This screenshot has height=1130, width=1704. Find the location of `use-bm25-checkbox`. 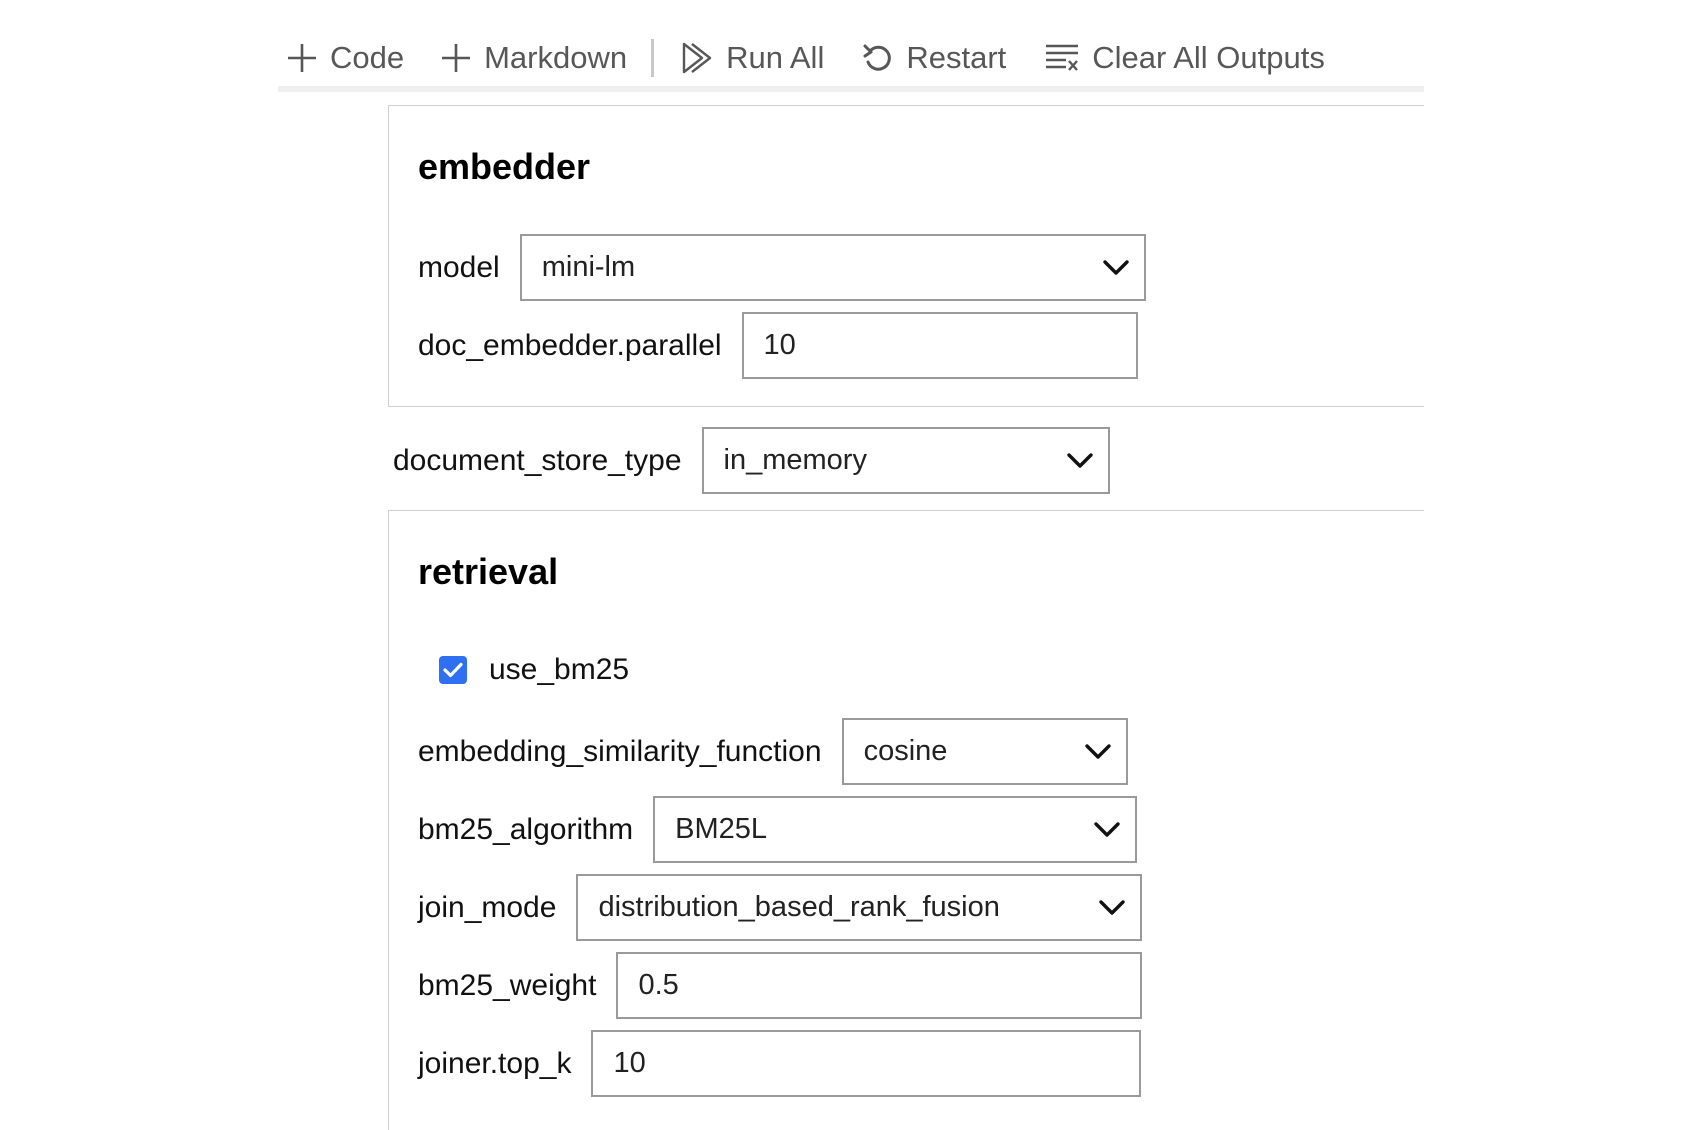

use-bm25-checkbox is located at coordinates (453, 670).